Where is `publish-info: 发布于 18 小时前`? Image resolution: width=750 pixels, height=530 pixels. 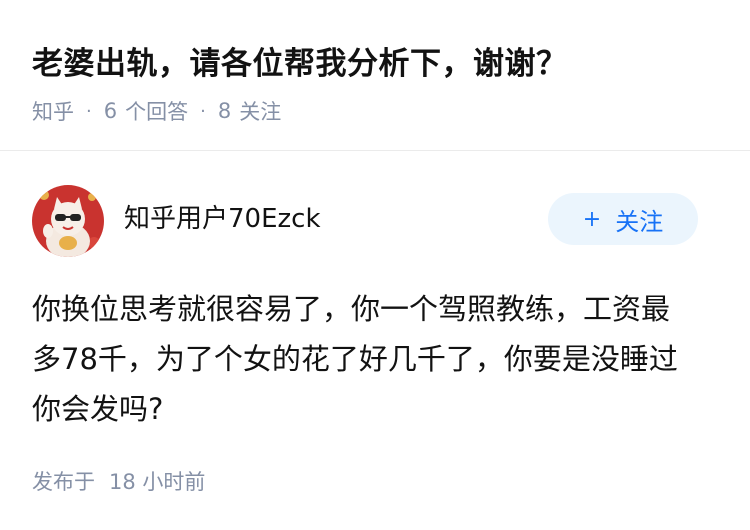
publish-info: 发布于 18 小时前 is located at coordinates (118, 481).